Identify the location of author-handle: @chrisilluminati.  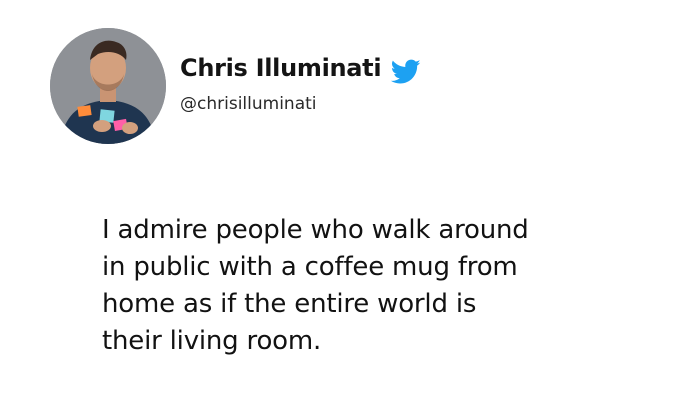
(300, 104).